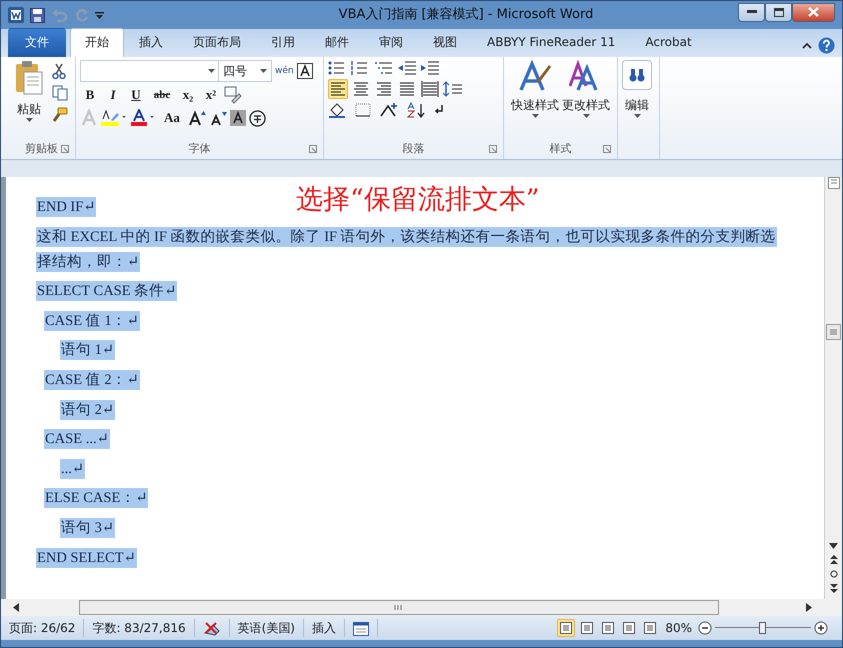 This screenshot has height=648, width=843. I want to click on zoom-in-icon, so click(821, 628).